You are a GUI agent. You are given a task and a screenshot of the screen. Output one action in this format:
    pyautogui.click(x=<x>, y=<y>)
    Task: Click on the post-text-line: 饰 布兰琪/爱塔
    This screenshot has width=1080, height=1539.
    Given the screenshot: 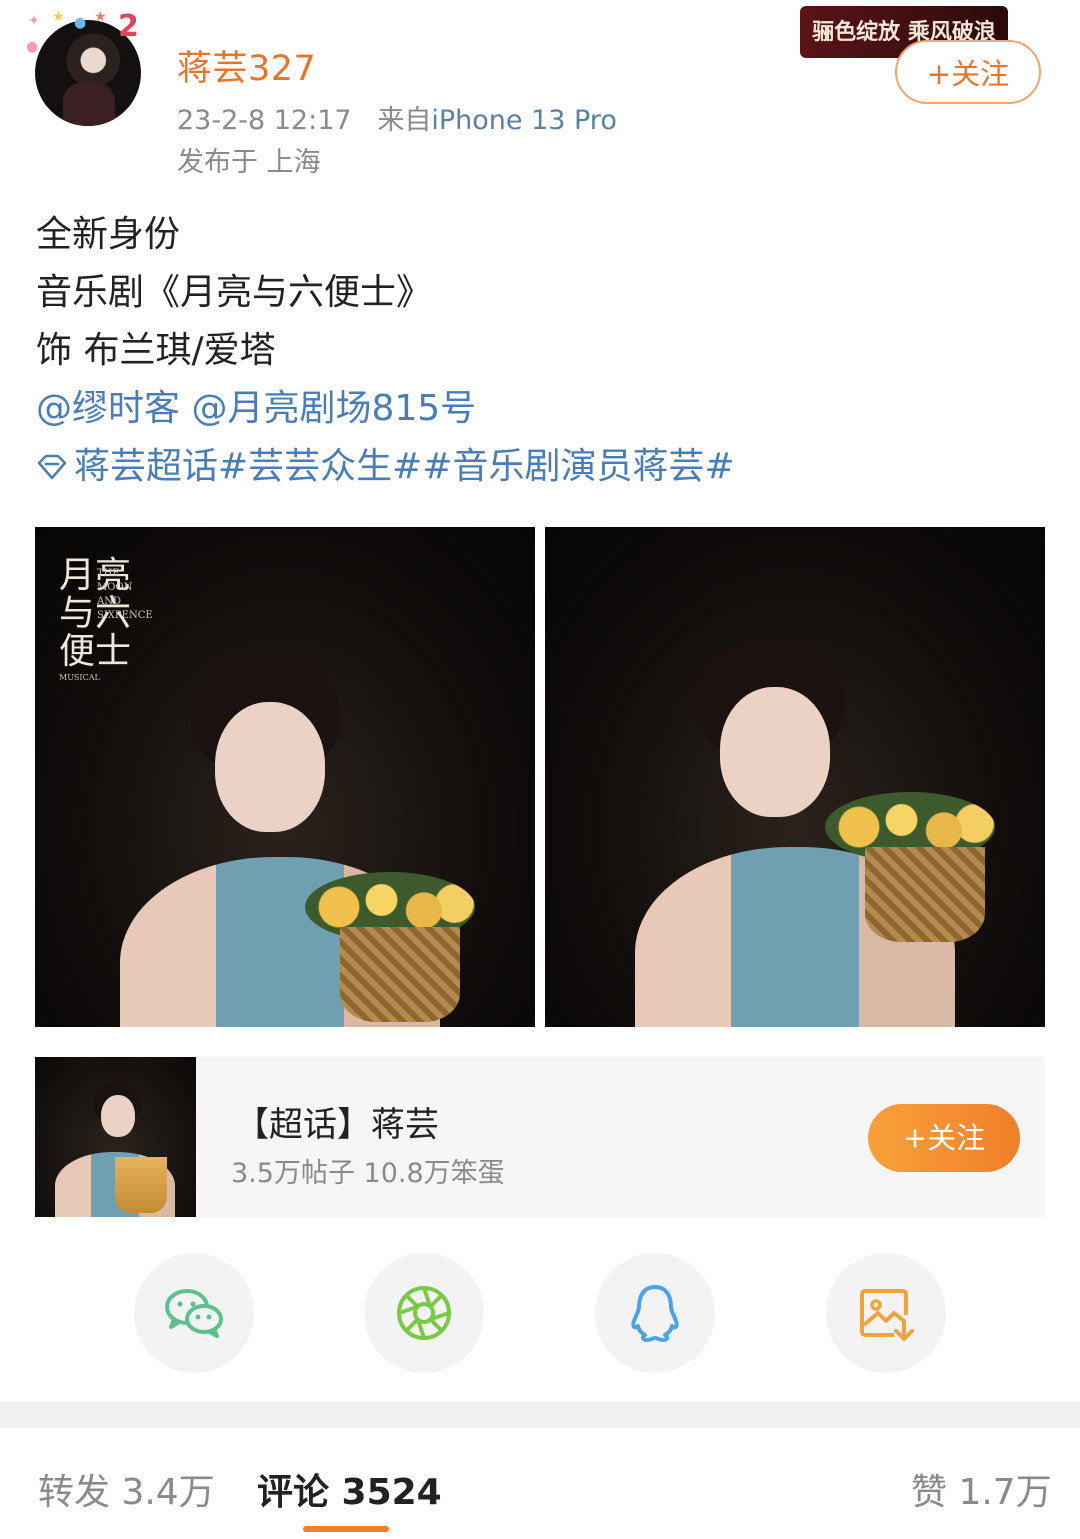 What is the action you would take?
    pyautogui.click(x=156, y=350)
    